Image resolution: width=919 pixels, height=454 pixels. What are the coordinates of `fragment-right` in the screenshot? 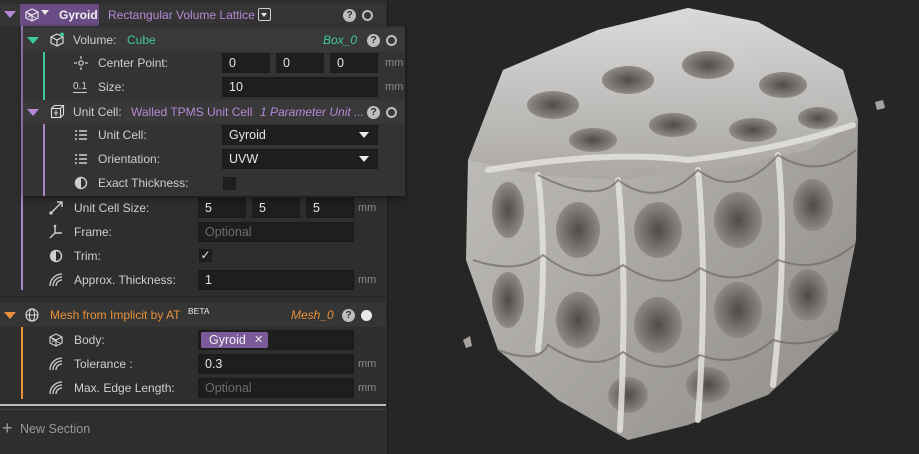 It's located at (880, 105).